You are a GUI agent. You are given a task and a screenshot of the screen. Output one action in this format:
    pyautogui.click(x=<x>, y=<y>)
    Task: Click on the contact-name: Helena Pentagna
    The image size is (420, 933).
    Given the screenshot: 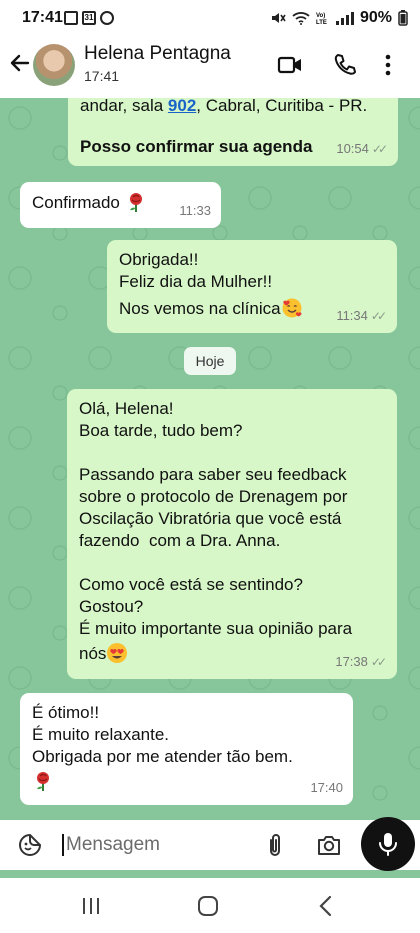 What is the action you would take?
    pyautogui.click(x=157, y=54)
    